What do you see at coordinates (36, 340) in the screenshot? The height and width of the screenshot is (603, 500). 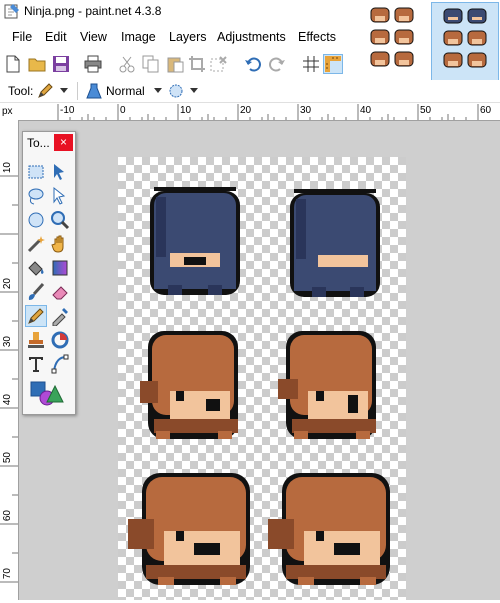 I see `clone-stamp-icon` at bounding box center [36, 340].